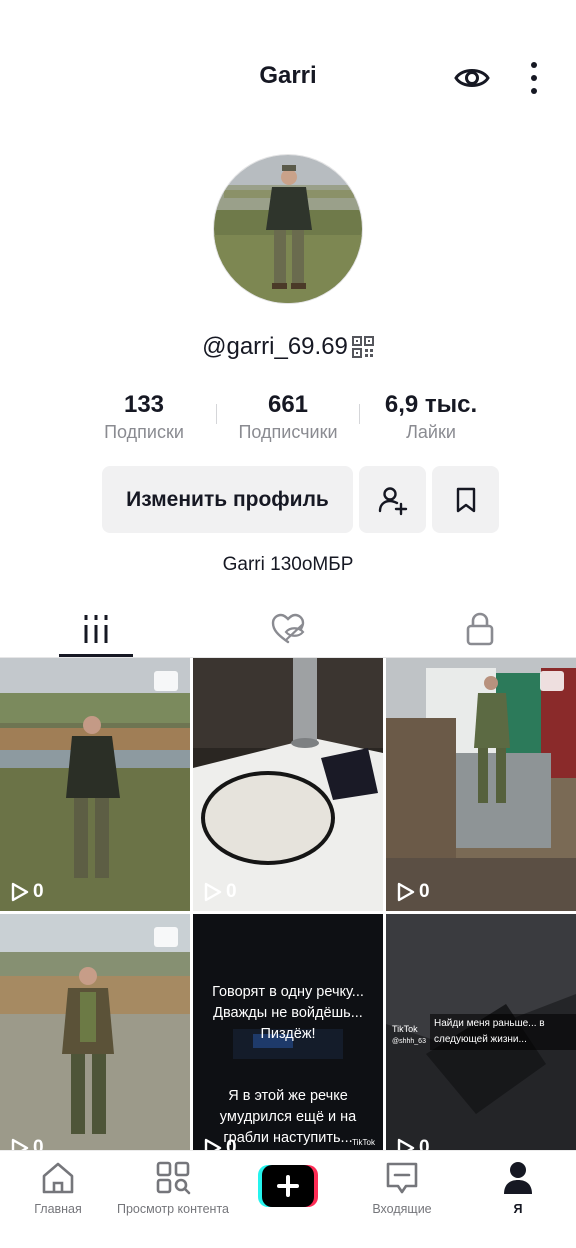  What do you see at coordinates (288, 229) in the screenshot?
I see `avatar` at bounding box center [288, 229].